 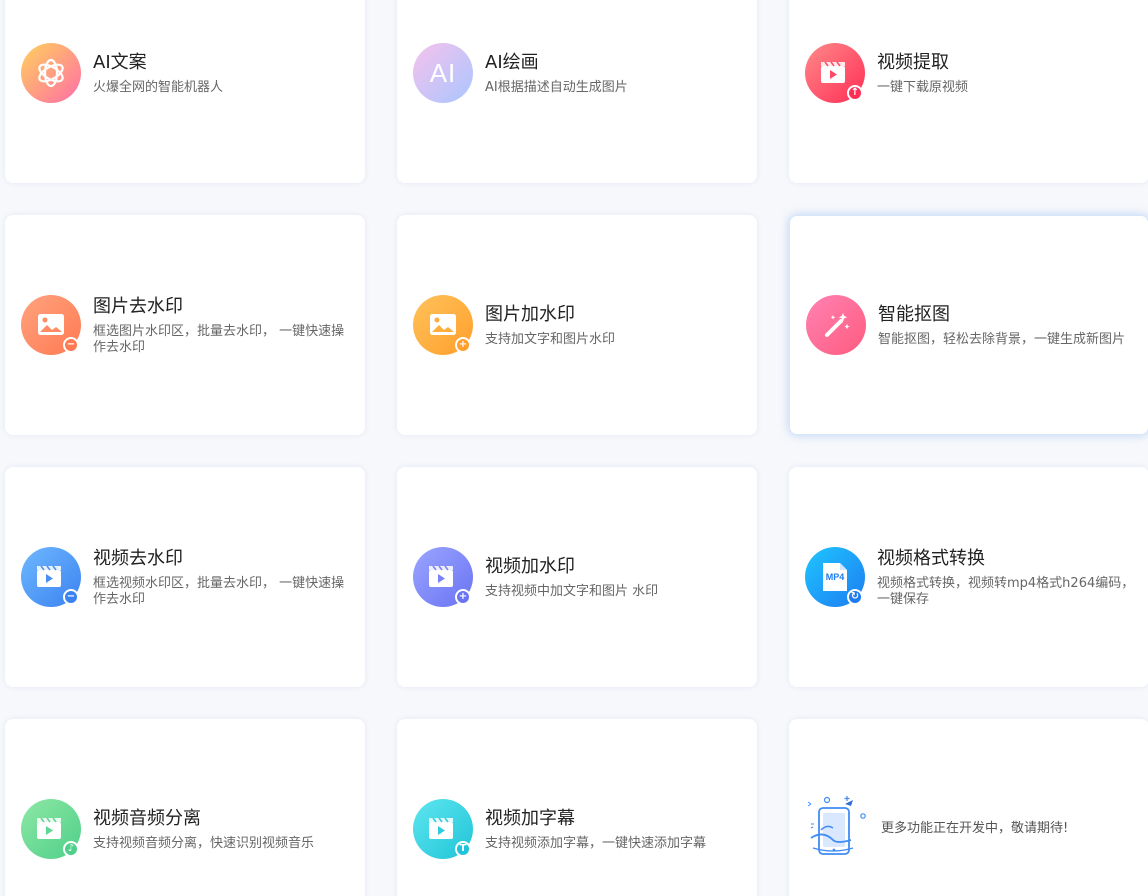 I want to click on card-desc: 更多功能正在开发中，敬请期待!, so click(x=975, y=828).